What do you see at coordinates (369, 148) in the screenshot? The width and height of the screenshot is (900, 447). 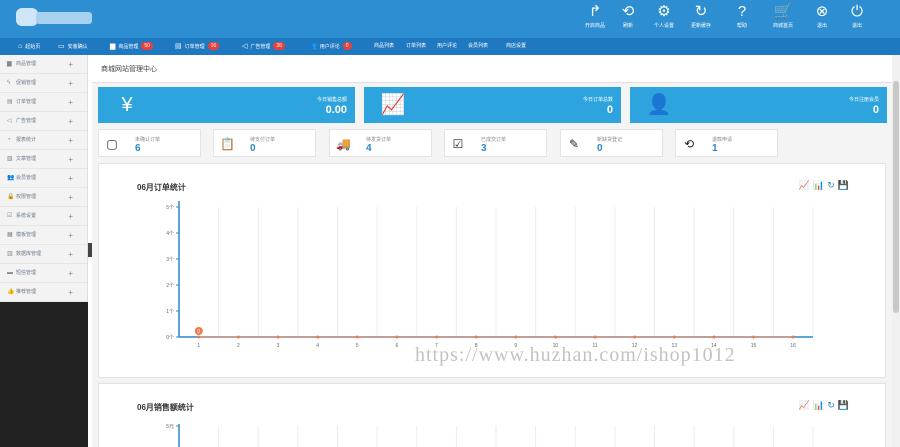 I see `card-value: 4` at bounding box center [369, 148].